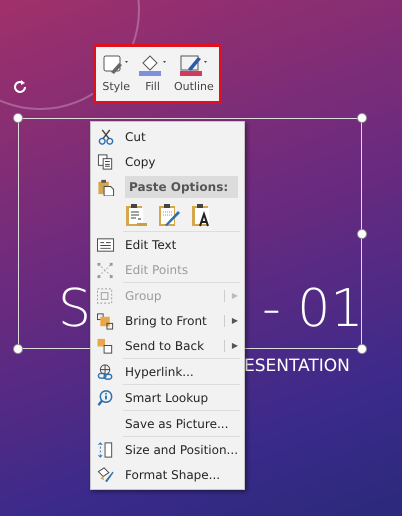 The width and height of the screenshot is (402, 516). I want to click on style-button: Style, so click(116, 74).